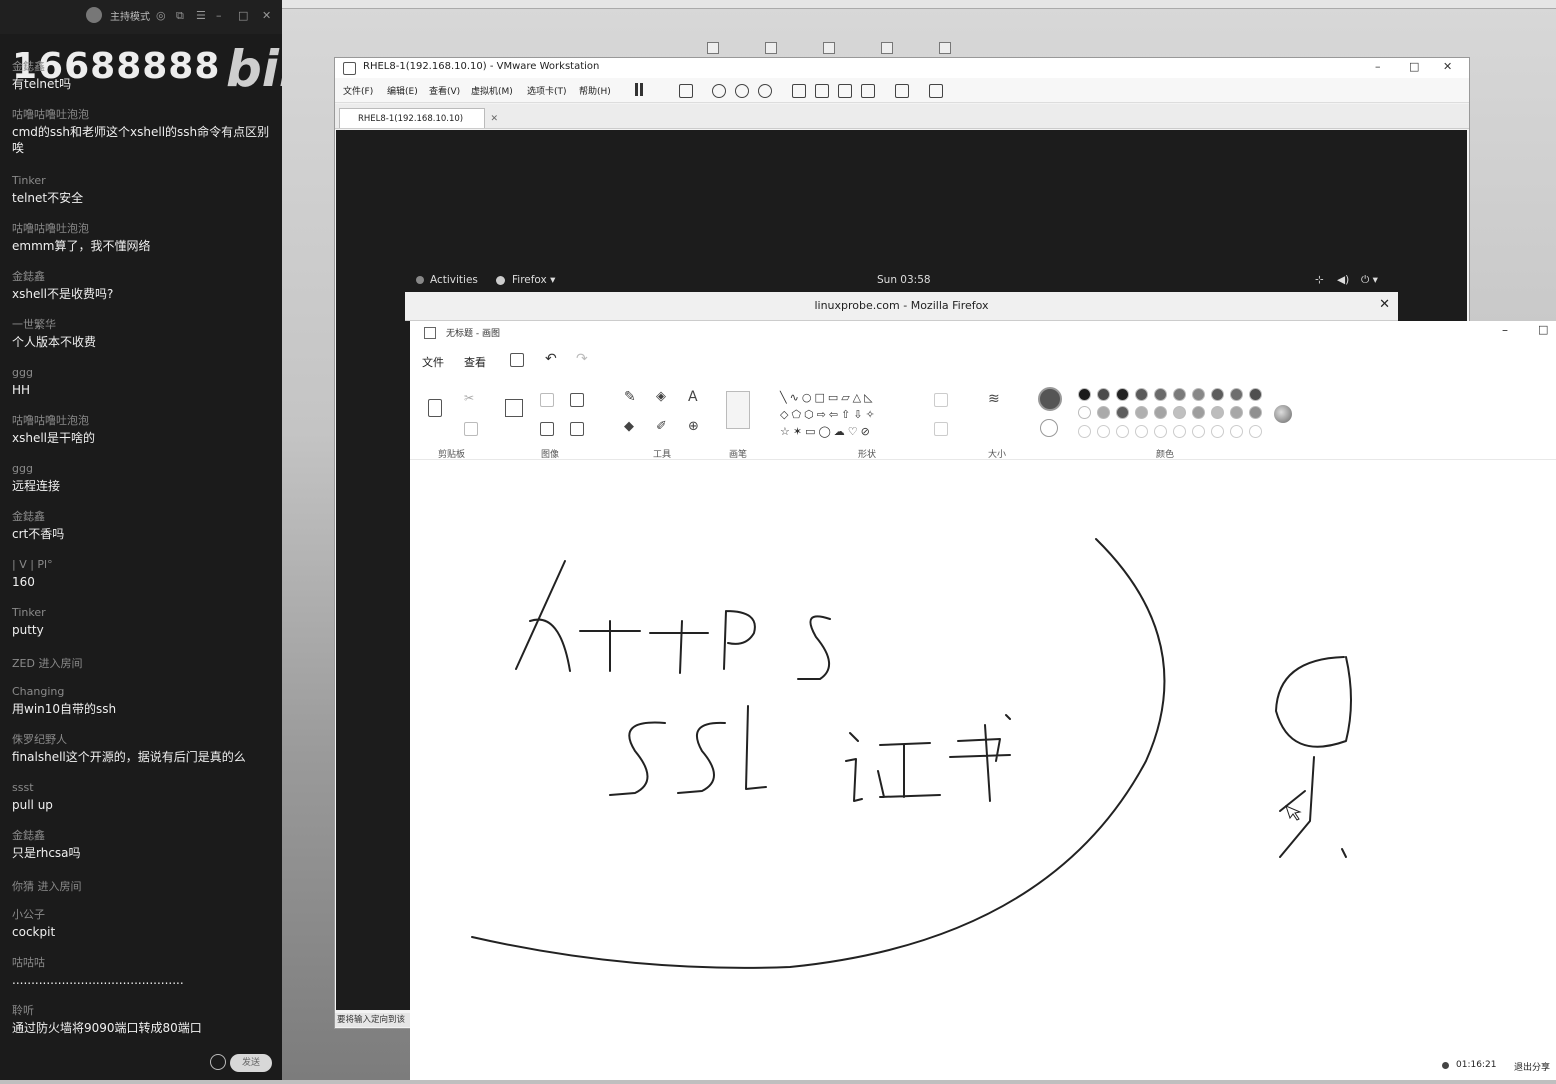 This screenshot has width=1556, height=1084. I want to click on pencil-icon: ✎, so click(630, 397).